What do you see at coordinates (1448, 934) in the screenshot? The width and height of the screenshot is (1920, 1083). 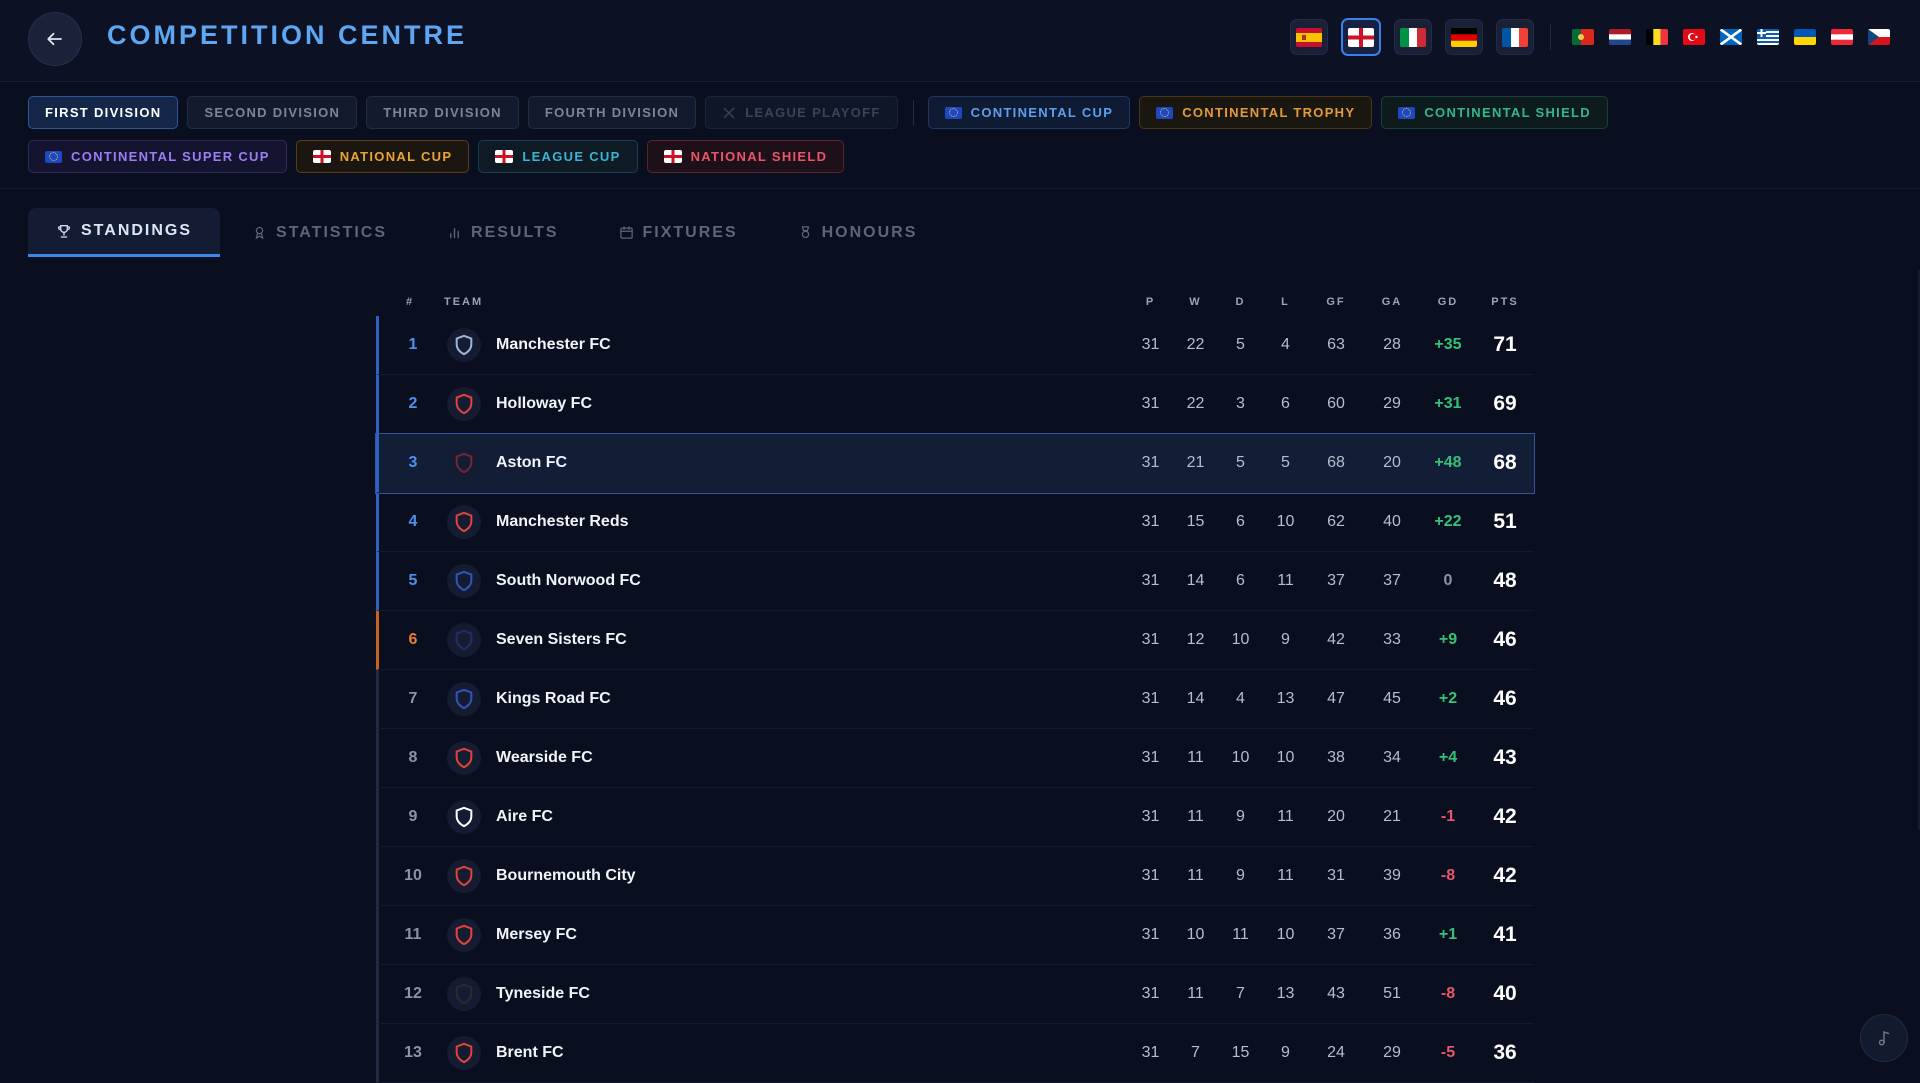 I see `goal-difference: +1` at bounding box center [1448, 934].